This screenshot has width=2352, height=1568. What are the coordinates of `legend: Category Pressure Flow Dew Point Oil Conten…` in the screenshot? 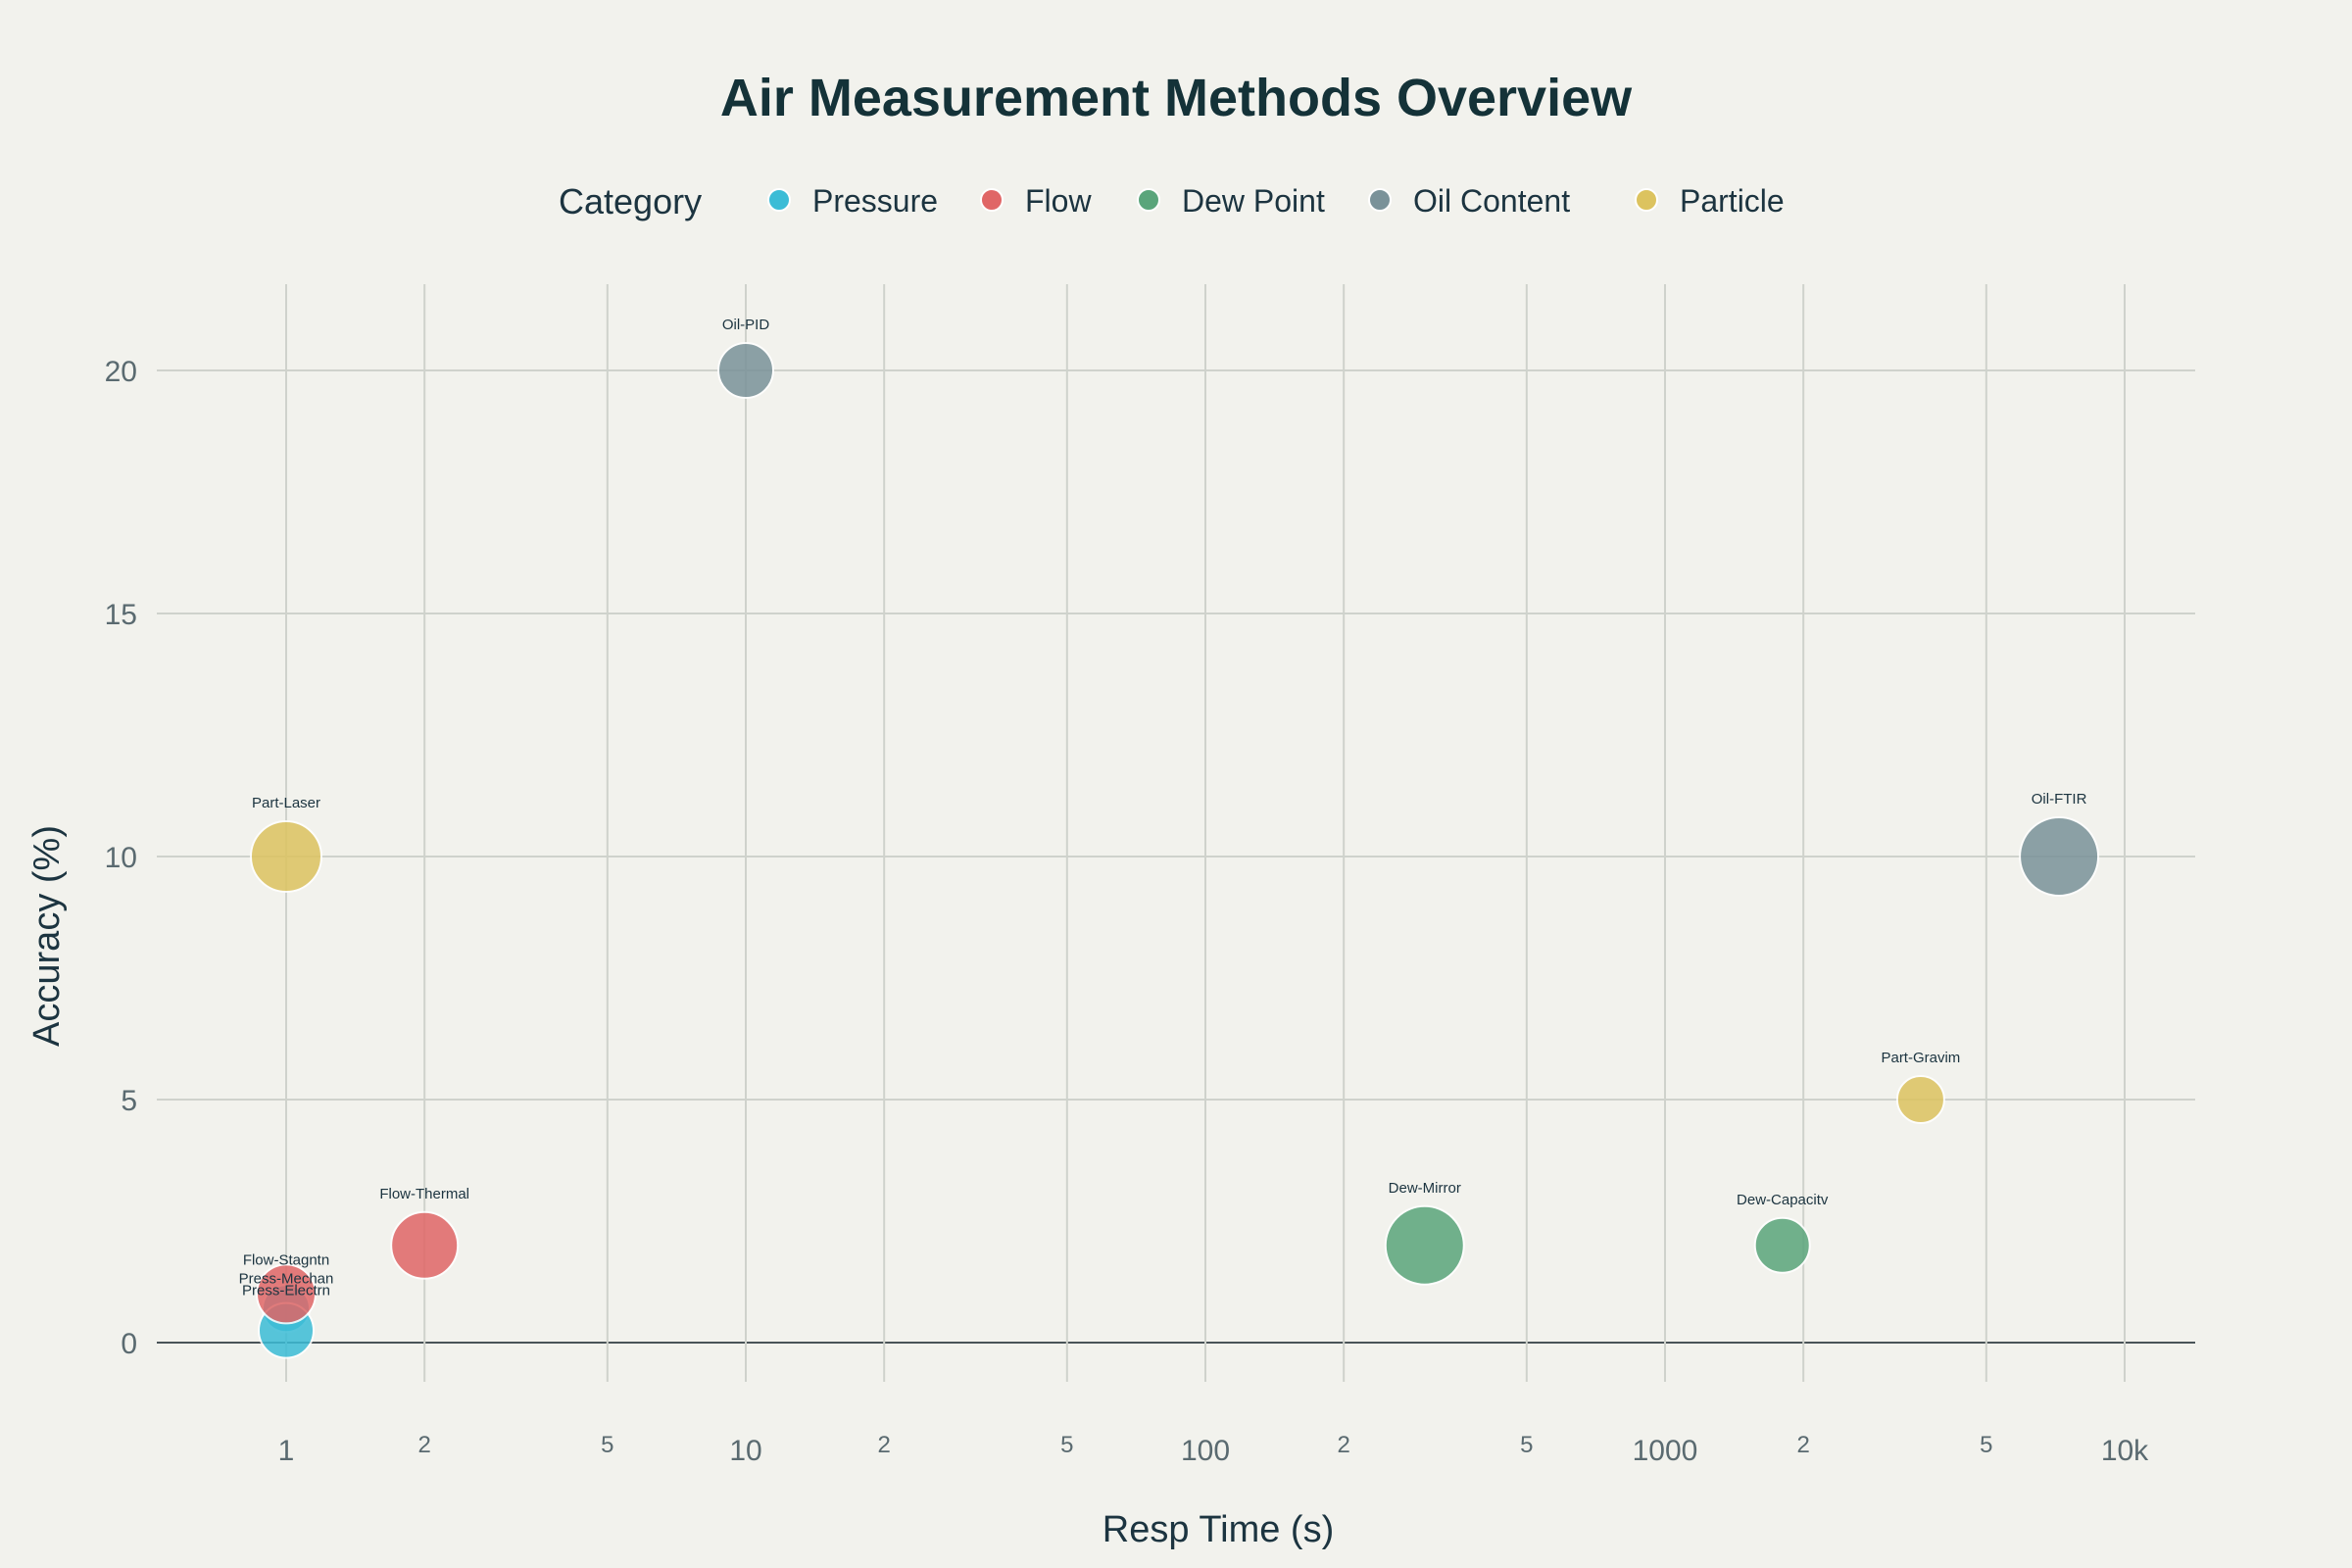 It's located at (1172, 201).